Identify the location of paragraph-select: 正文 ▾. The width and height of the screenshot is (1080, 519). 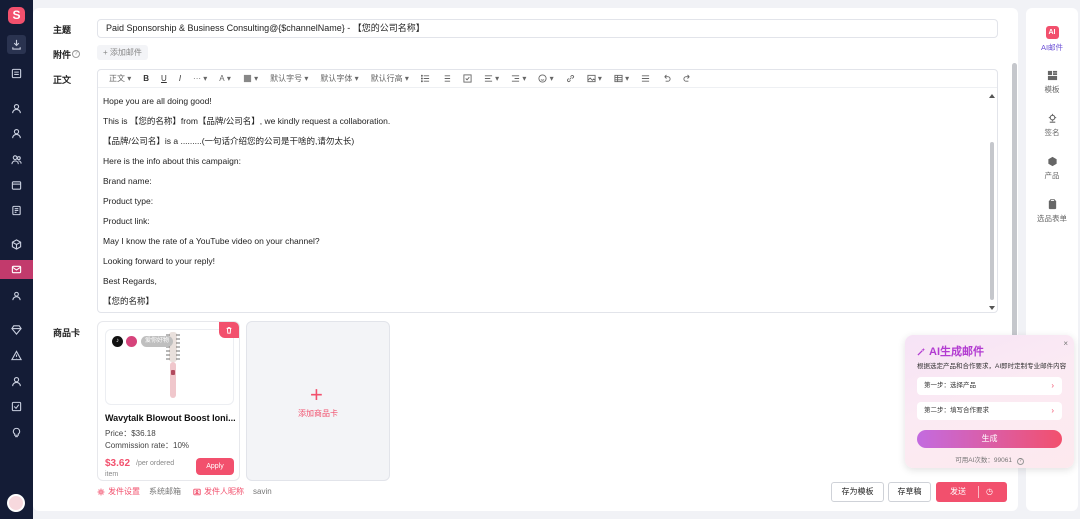
(120, 79).